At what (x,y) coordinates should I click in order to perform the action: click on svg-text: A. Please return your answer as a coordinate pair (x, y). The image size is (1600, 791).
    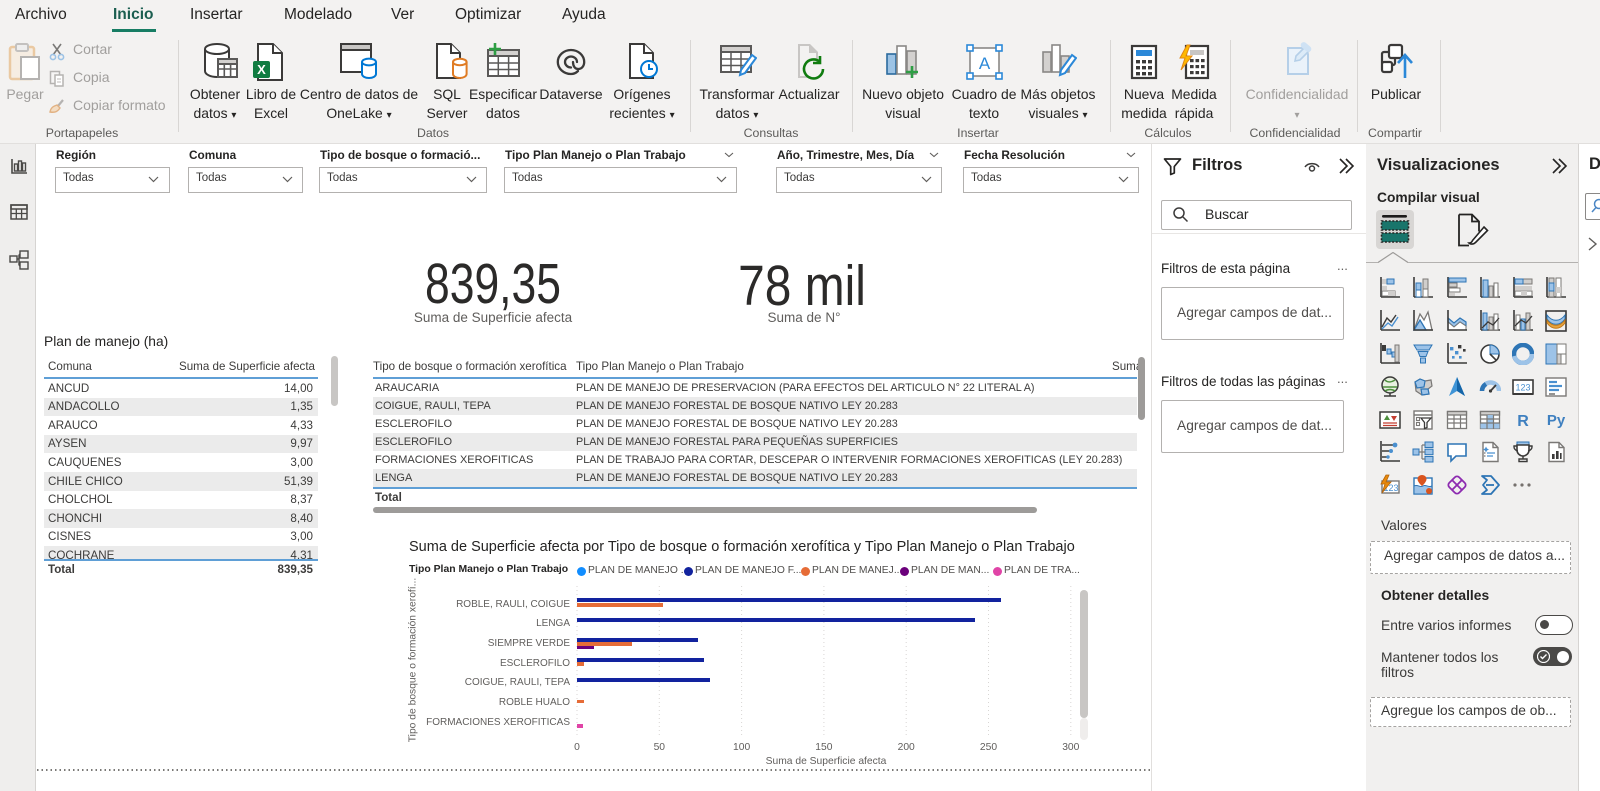
    Looking at the image, I should click on (985, 63).